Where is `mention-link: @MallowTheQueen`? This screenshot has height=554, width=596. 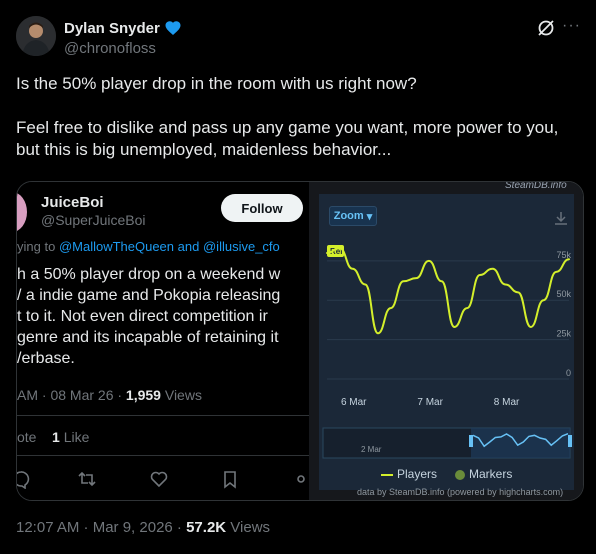 mention-link: @MallowTheQueen is located at coordinates (116, 246).